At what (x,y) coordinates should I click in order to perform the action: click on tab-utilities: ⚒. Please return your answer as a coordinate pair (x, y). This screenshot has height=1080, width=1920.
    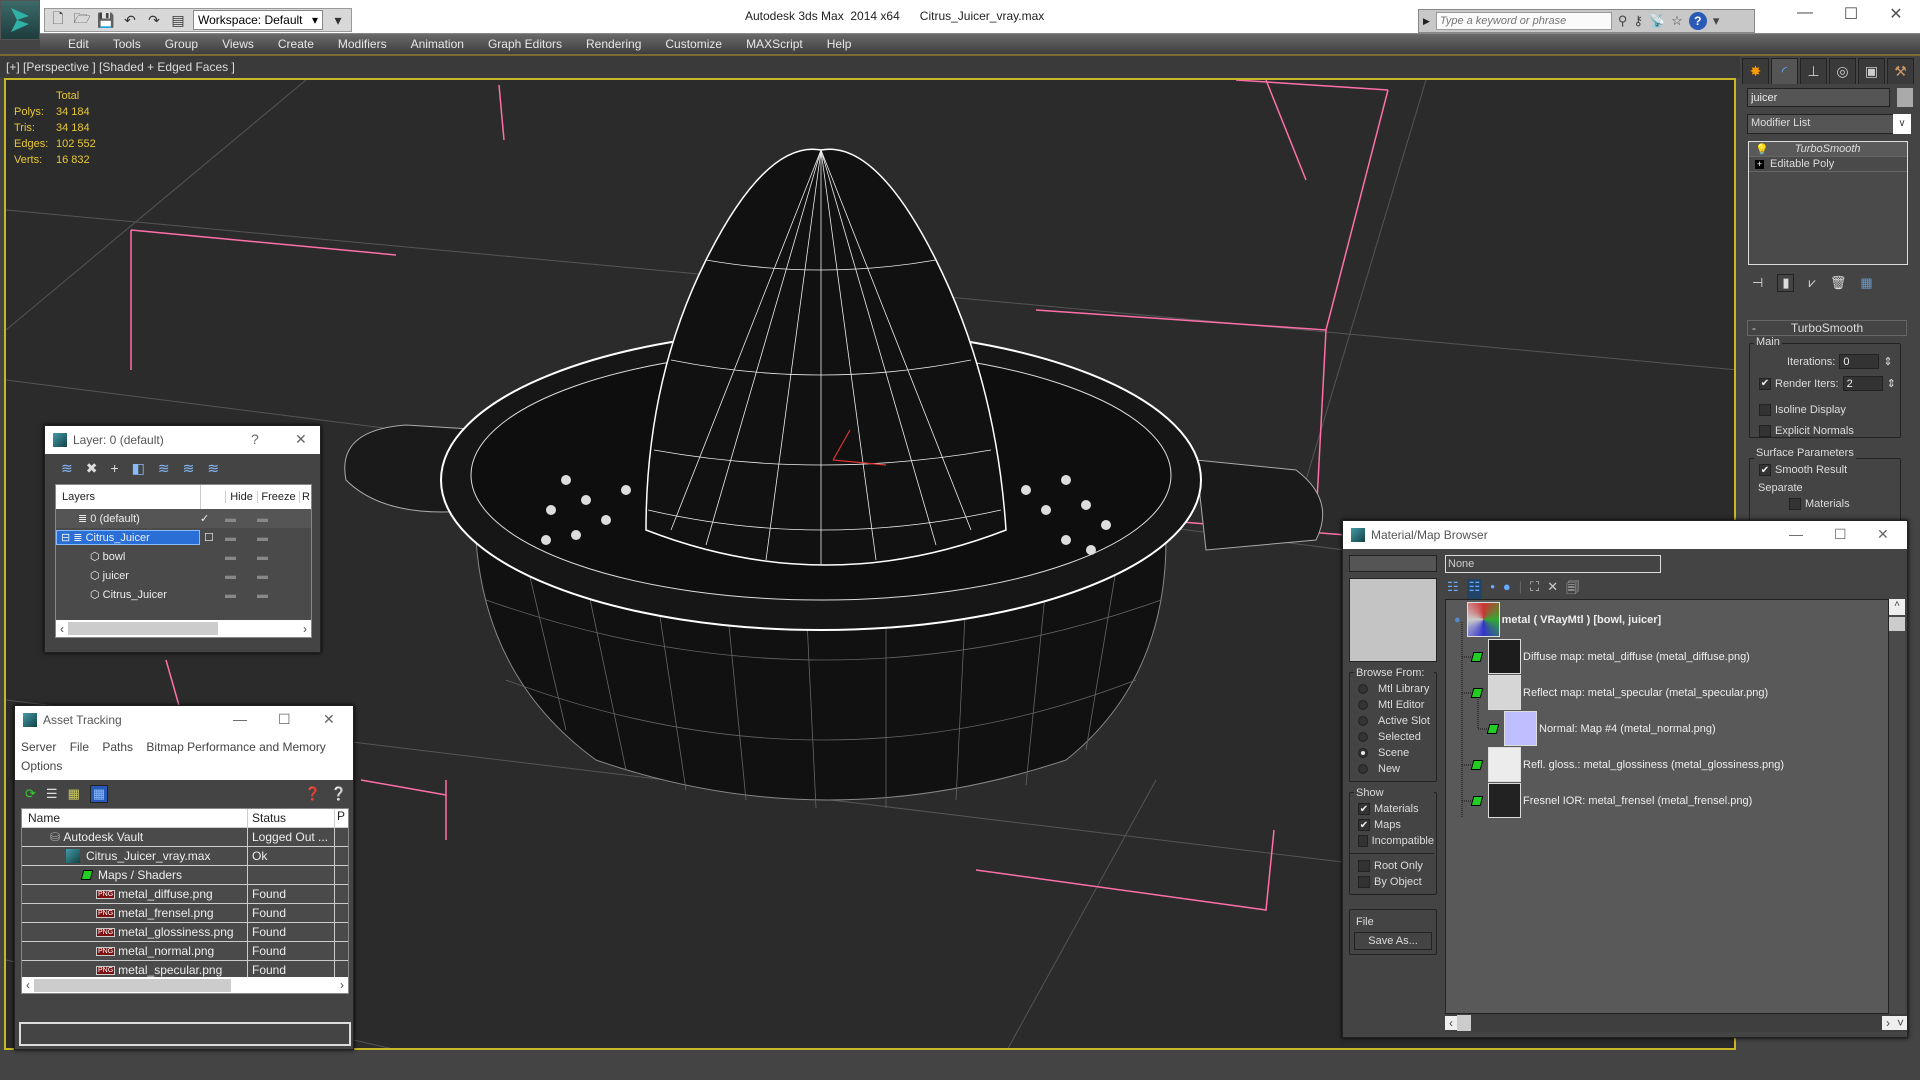
    Looking at the image, I should click on (1900, 71).